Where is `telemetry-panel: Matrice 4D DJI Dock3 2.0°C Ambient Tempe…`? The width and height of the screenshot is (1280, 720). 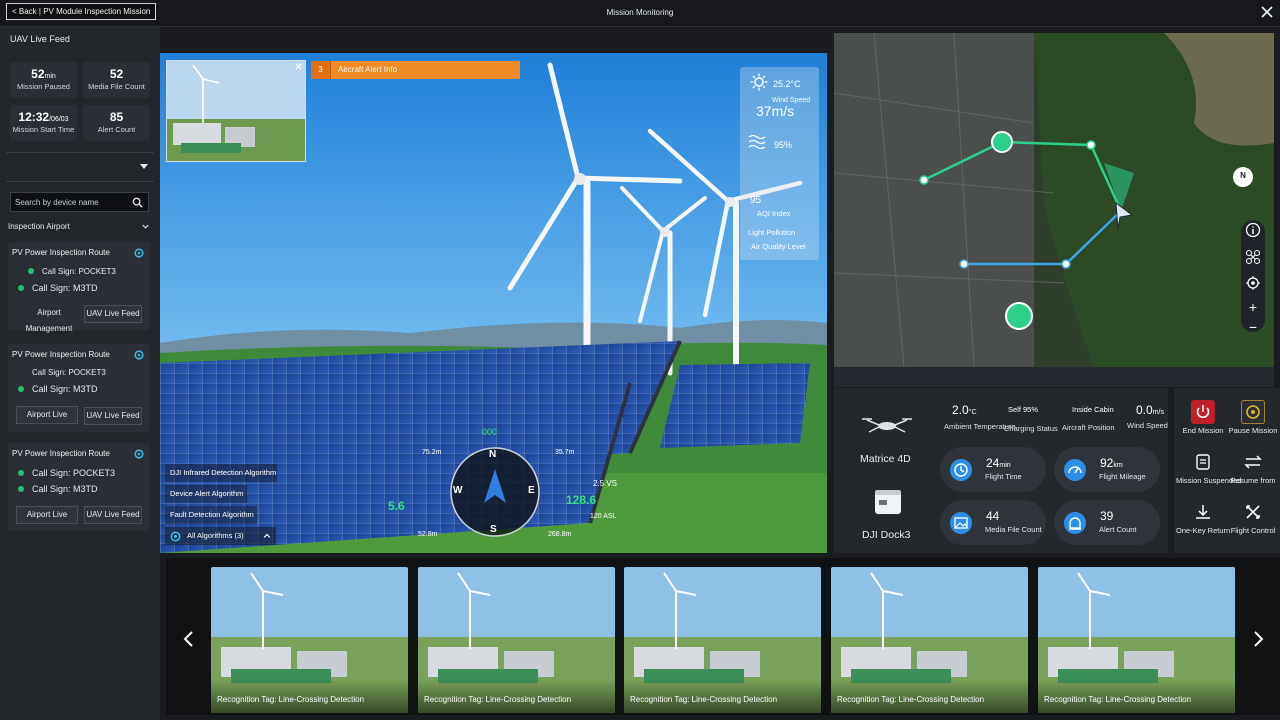
telemetry-panel: Matrice 4D DJI Dock3 2.0°C Ambient Tempe… is located at coordinates (1001, 470).